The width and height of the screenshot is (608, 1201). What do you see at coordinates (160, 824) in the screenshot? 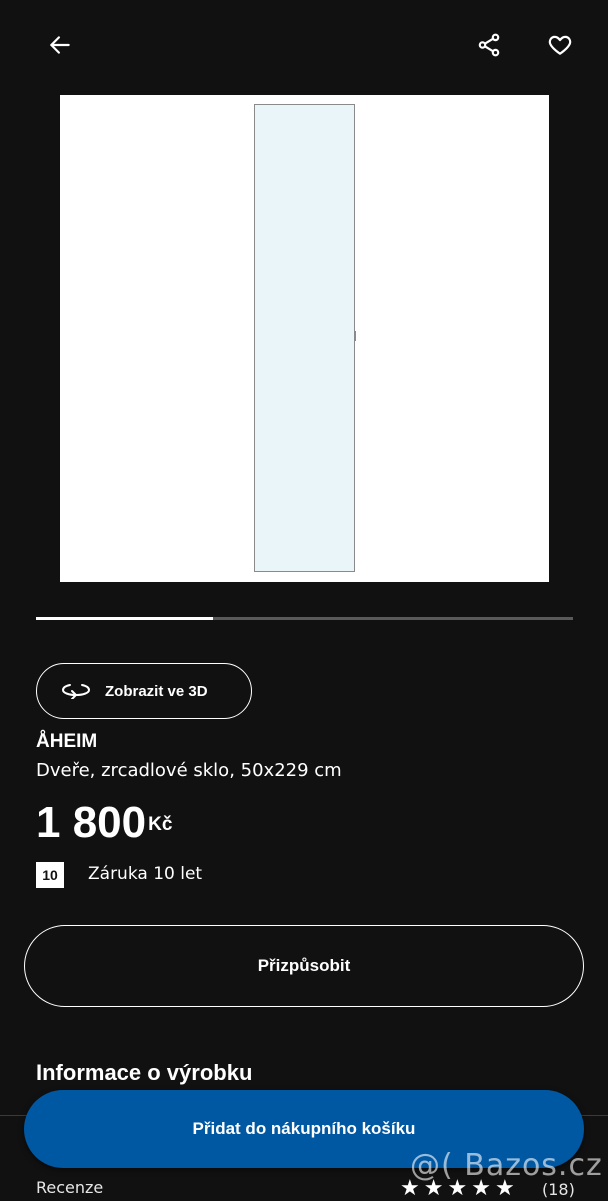
I see `price-currency: Kč` at bounding box center [160, 824].